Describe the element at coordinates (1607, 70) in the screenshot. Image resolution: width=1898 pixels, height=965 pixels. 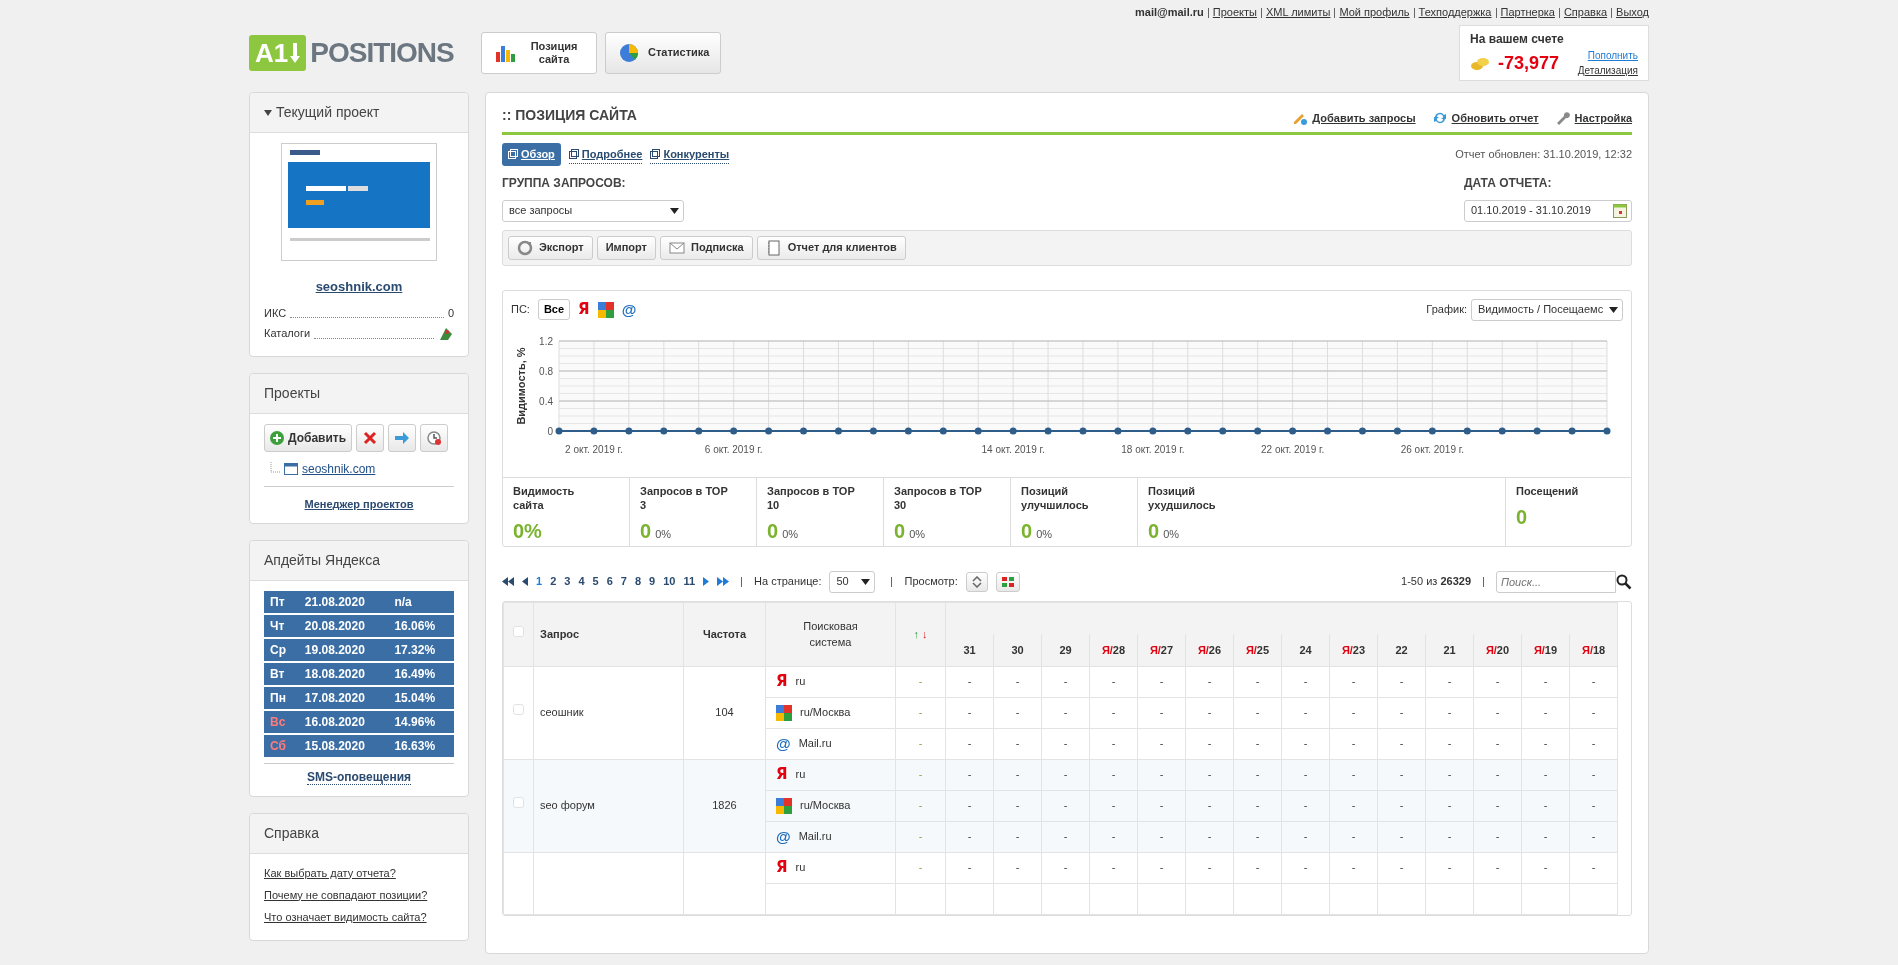
I see `details-link: Детализация` at that location.